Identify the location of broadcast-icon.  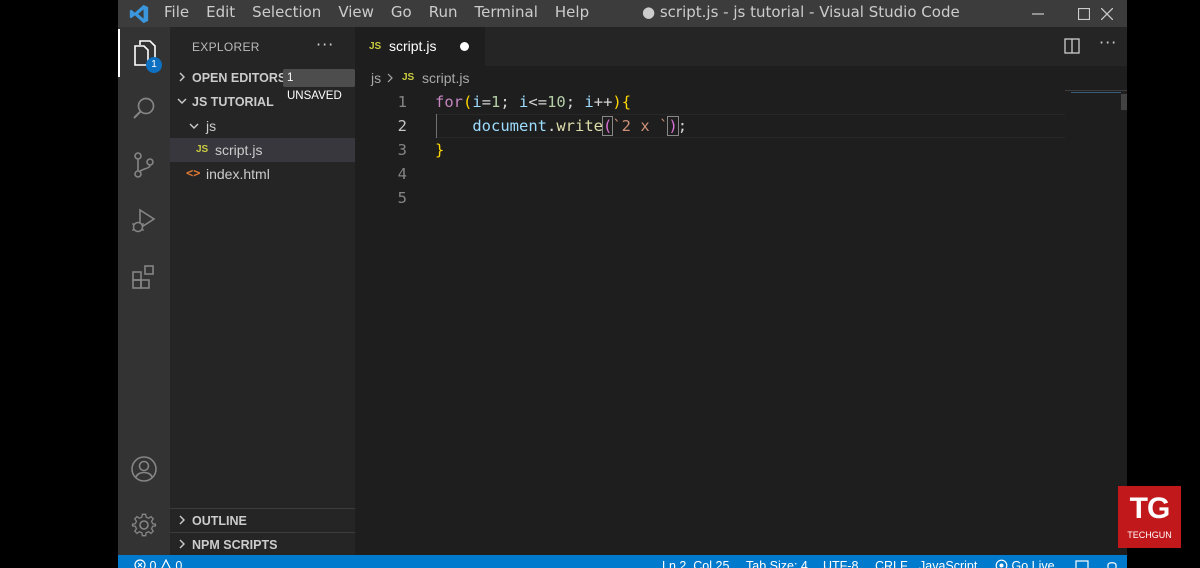
(1001, 563).